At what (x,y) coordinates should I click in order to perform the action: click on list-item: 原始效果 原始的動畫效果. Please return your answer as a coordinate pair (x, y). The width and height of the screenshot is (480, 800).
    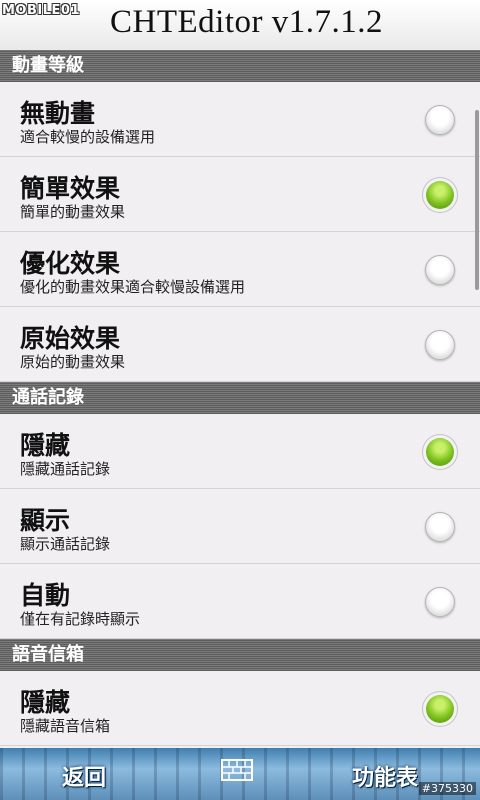
    Looking at the image, I should click on (240, 344).